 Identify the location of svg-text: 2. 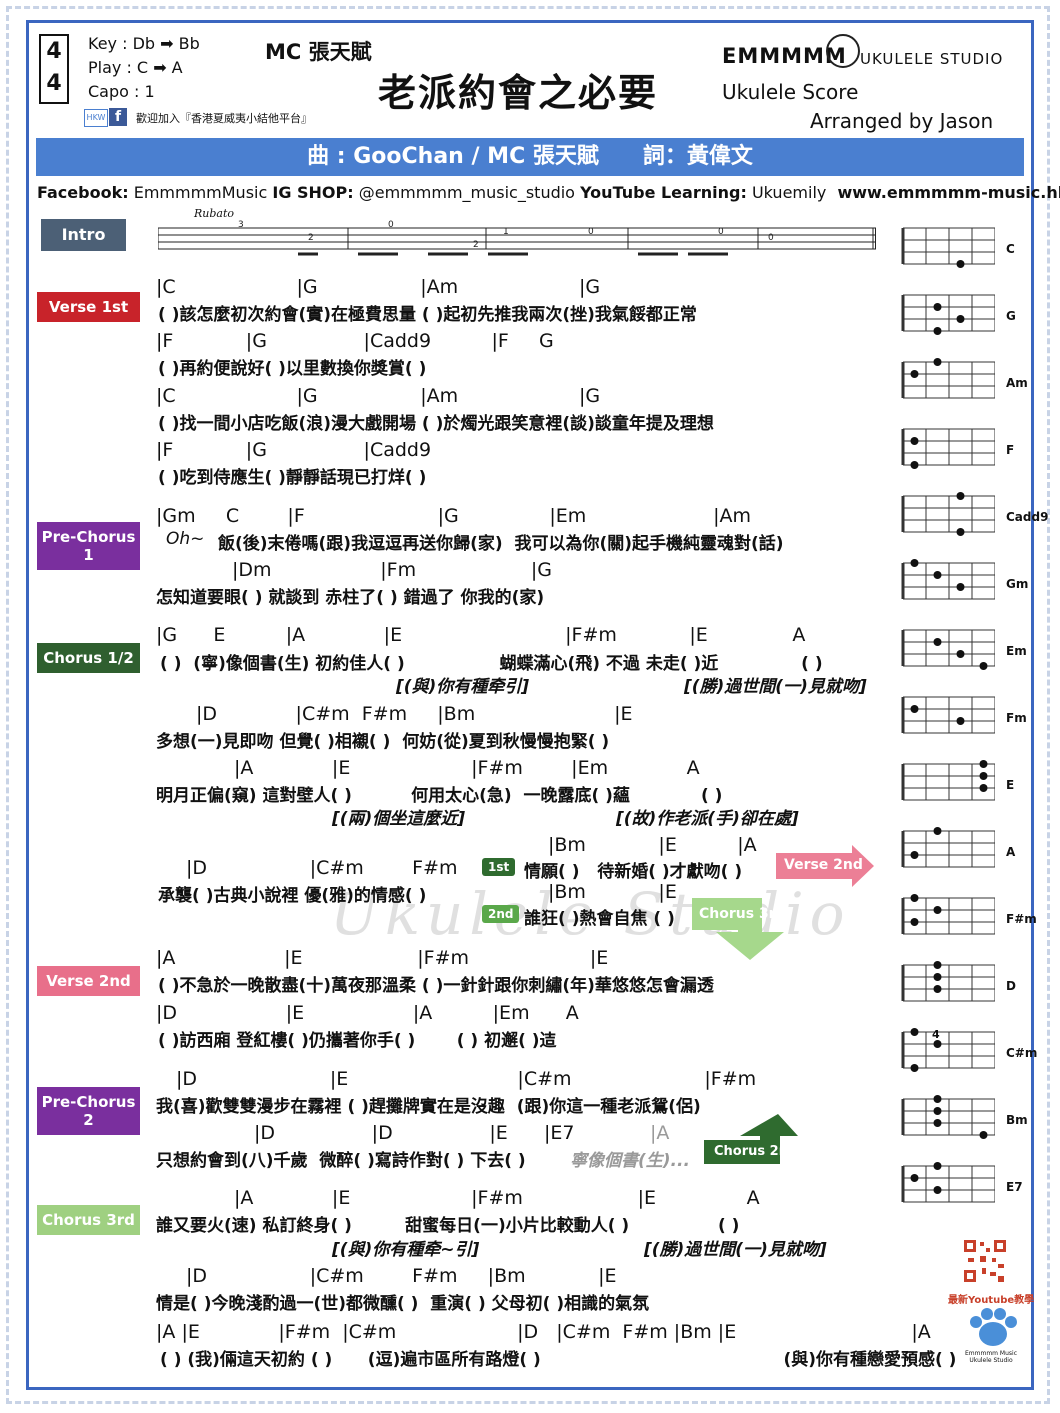
(476, 245).